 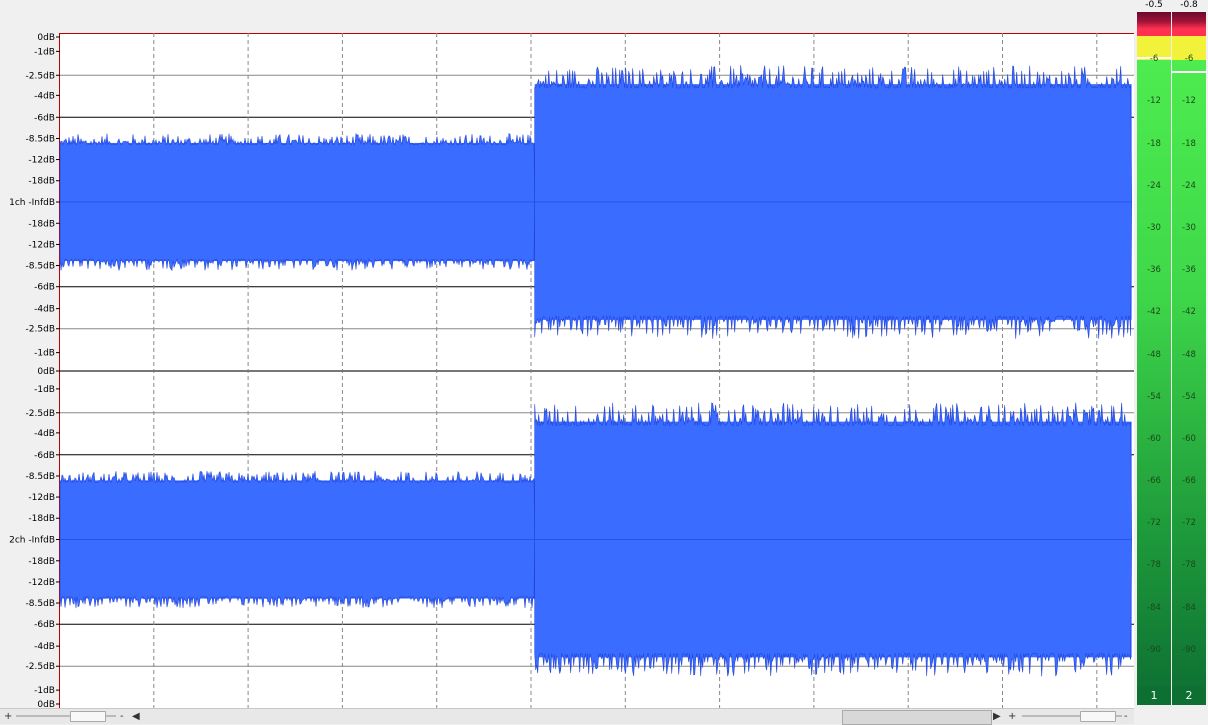 What do you see at coordinates (1189, 696) in the screenshot?
I see `meter-2-channel-label: 2` at bounding box center [1189, 696].